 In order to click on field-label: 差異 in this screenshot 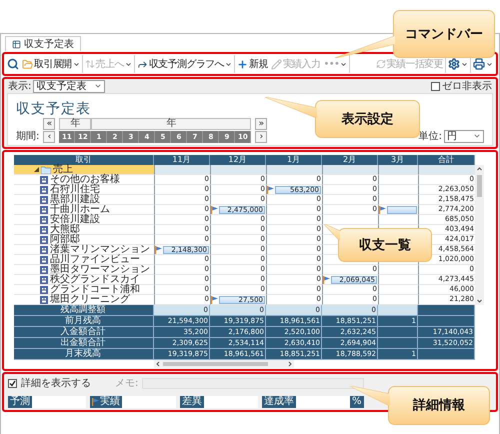, I will do `click(192, 402)`.